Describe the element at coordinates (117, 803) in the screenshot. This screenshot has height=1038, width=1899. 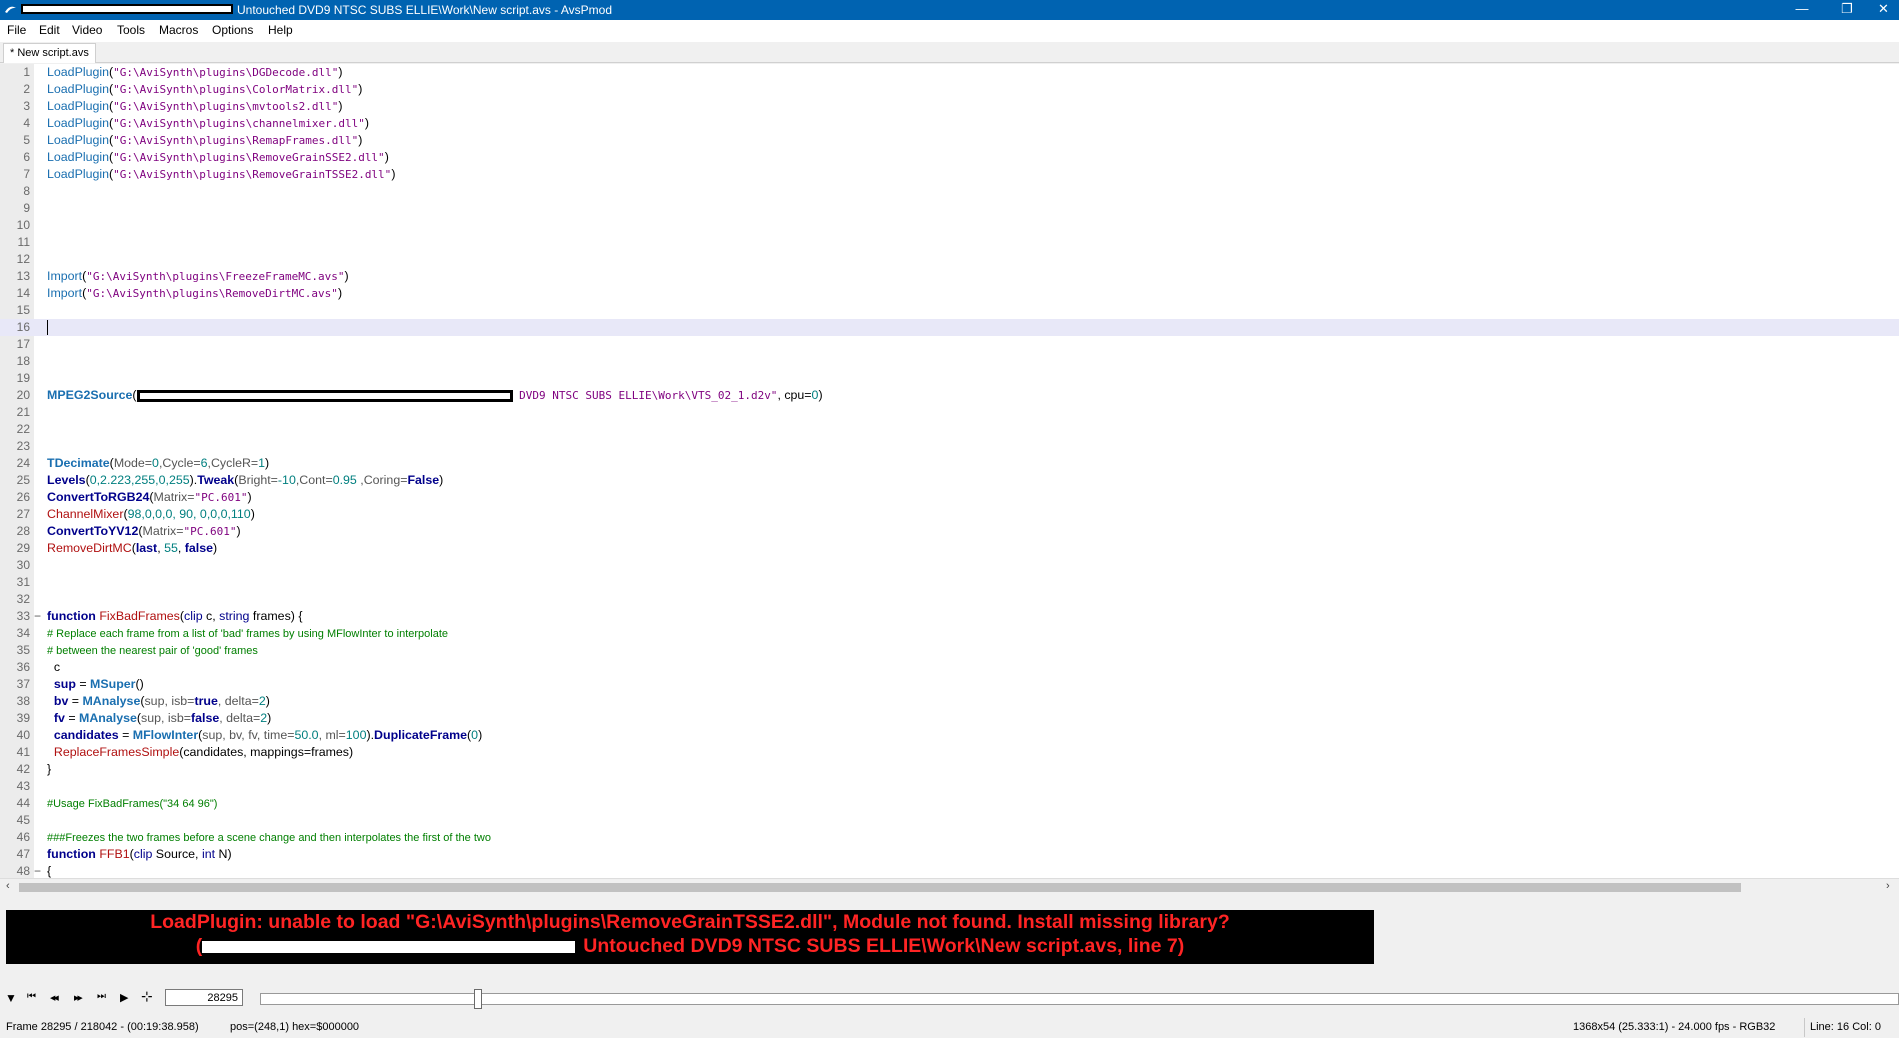
I see `code-line: 44 #Usage FixBadFrames("34 64 96")` at that location.